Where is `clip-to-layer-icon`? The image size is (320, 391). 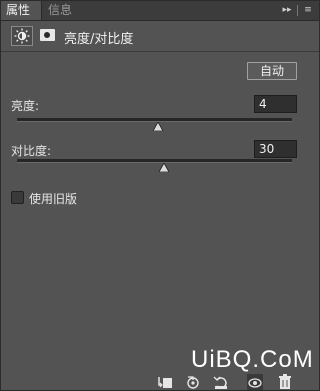
clip-to-layer-icon is located at coordinates (165, 382).